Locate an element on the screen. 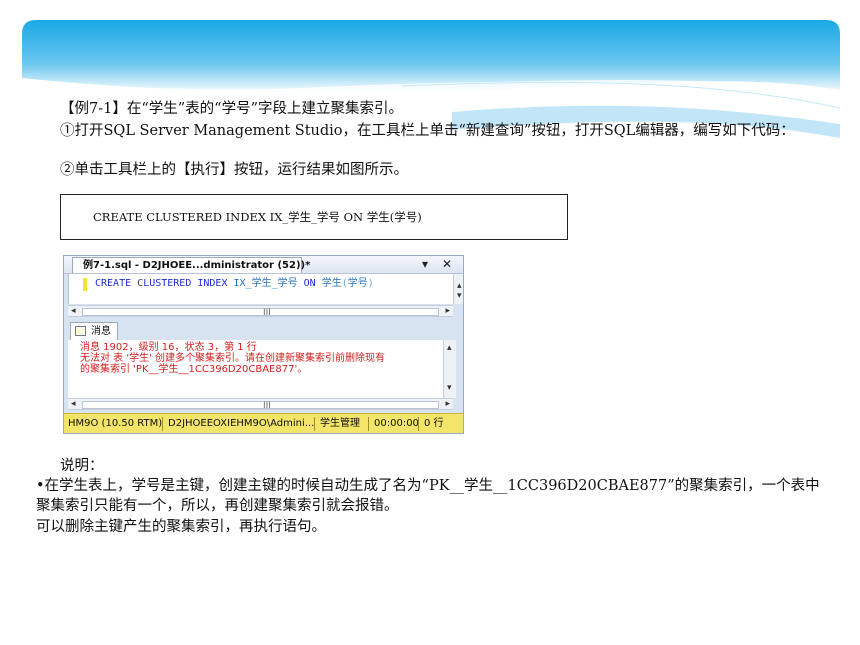  table-name: 学生 is located at coordinates (331, 283).